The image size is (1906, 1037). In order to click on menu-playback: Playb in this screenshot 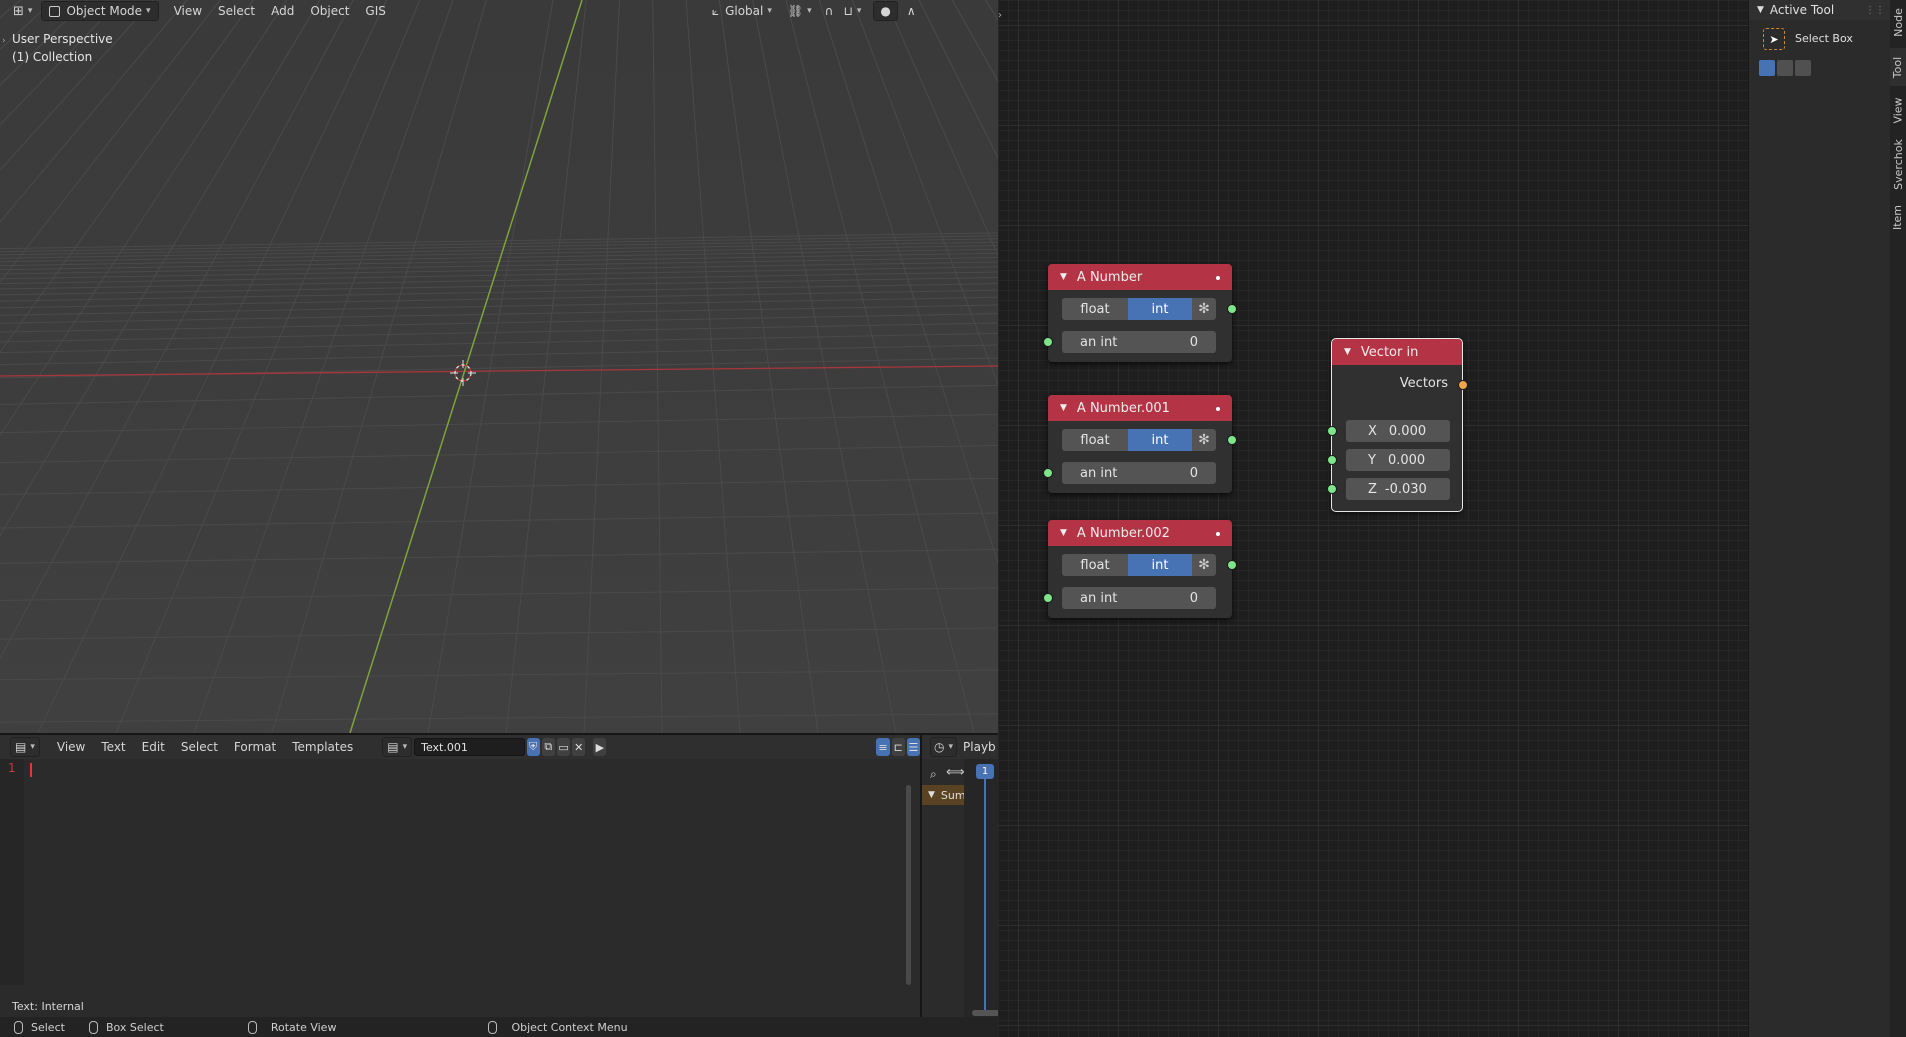, I will do `click(979, 747)`.